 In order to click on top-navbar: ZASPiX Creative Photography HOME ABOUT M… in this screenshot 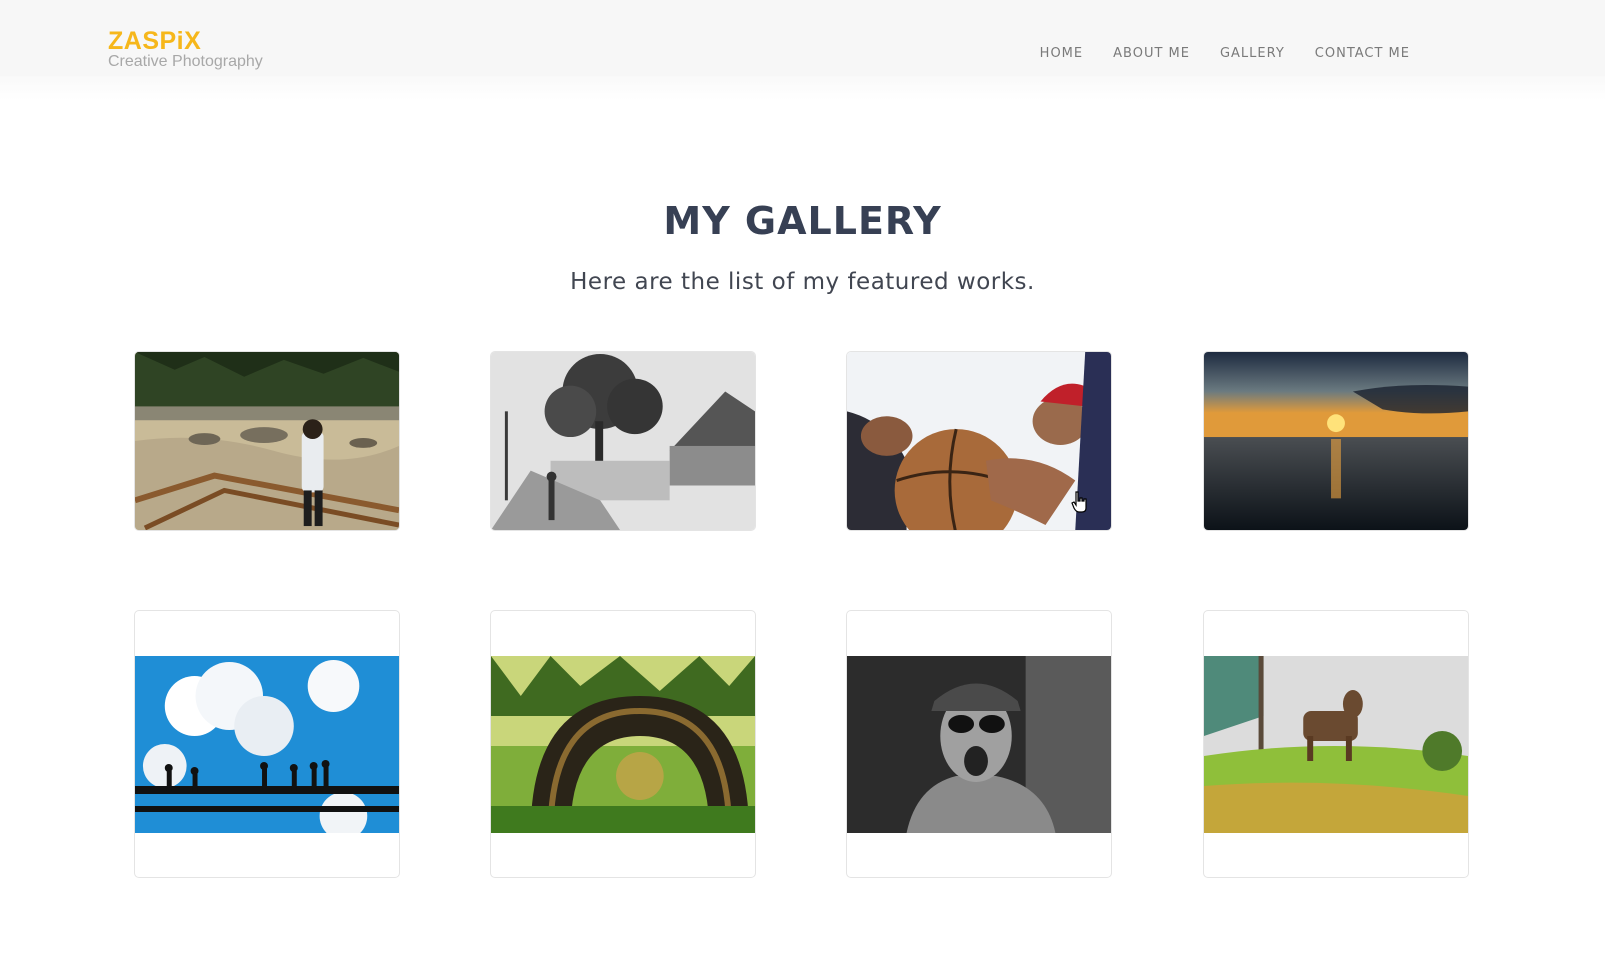, I will do `click(802, 38)`.